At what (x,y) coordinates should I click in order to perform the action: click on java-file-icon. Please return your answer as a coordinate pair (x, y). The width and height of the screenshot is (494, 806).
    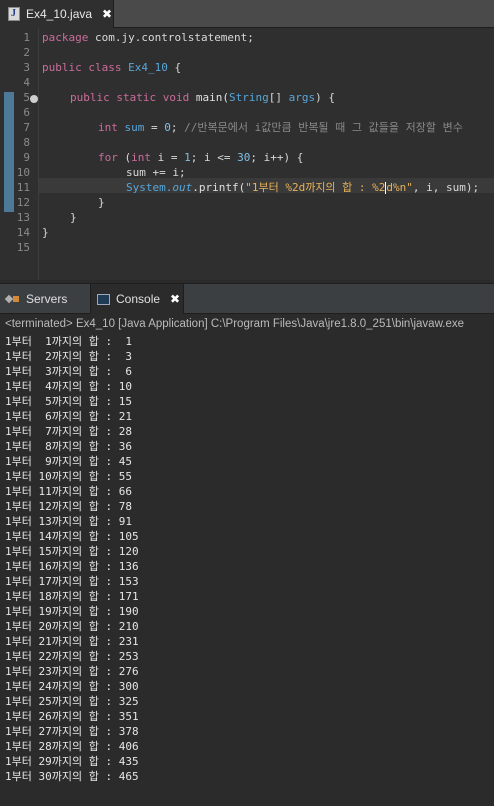
    Looking at the image, I should click on (14, 14).